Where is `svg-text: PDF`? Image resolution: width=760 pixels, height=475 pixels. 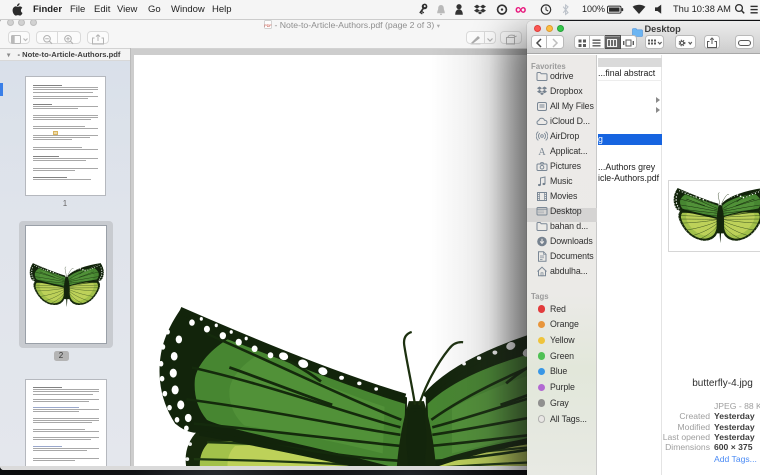 svg-text: PDF is located at coordinates (268, 25).